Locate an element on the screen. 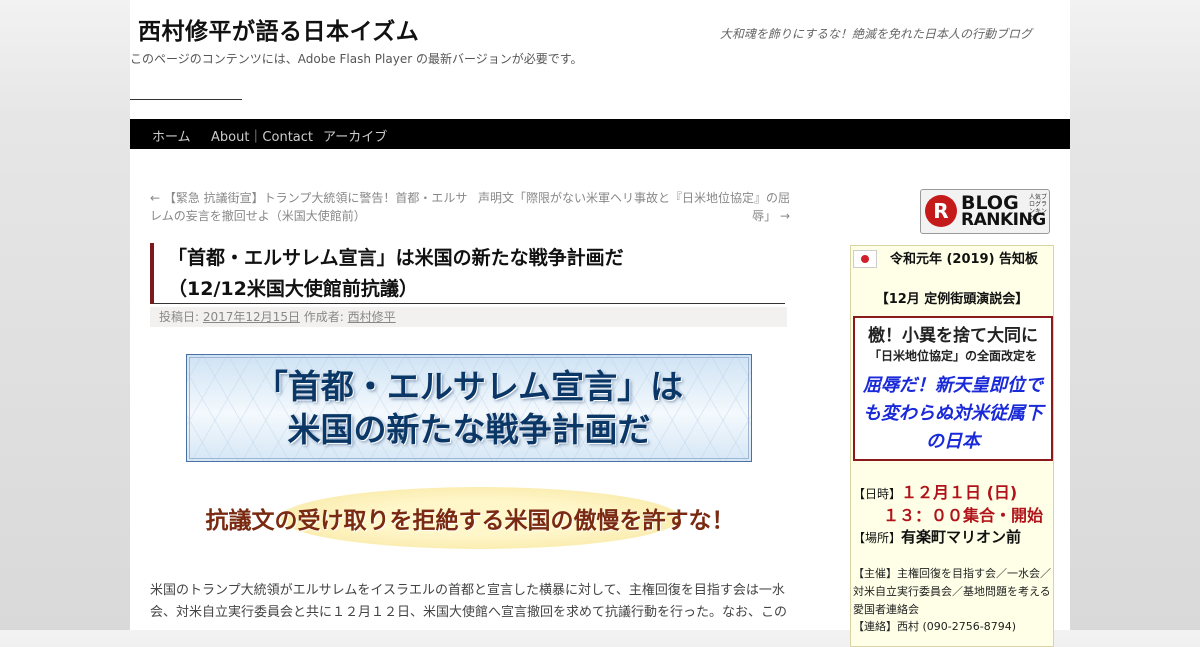 Image resolution: width=1200 pixels, height=647 pixels. time-row: １３：００集合・開始 is located at coordinates (963, 514).